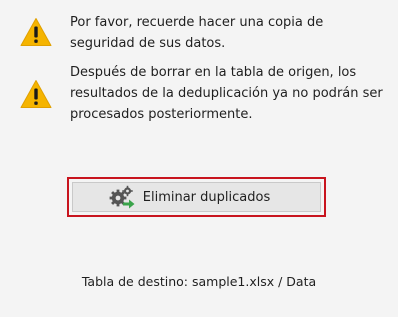  I want to click on highlight-frame: Eliminar duplicados, so click(196, 197).